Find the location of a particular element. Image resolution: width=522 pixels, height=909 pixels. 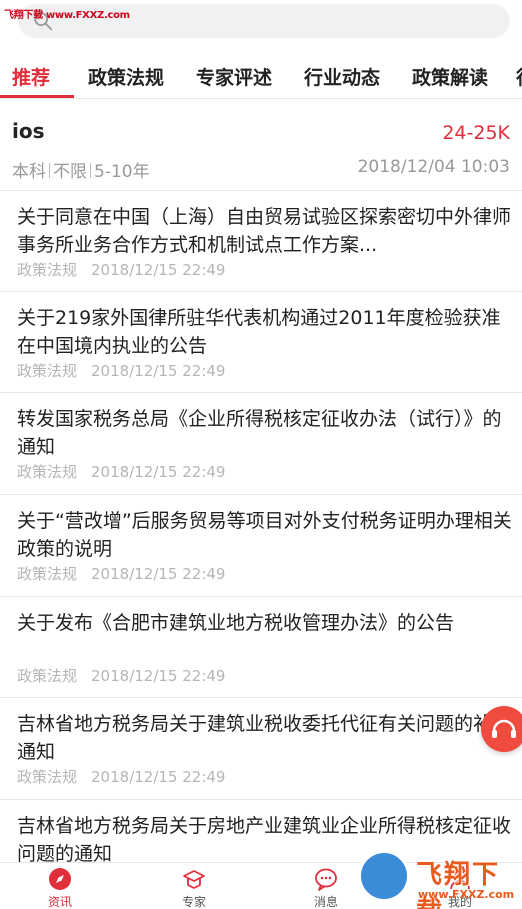

nav-label: 消息 is located at coordinates (325, 902).